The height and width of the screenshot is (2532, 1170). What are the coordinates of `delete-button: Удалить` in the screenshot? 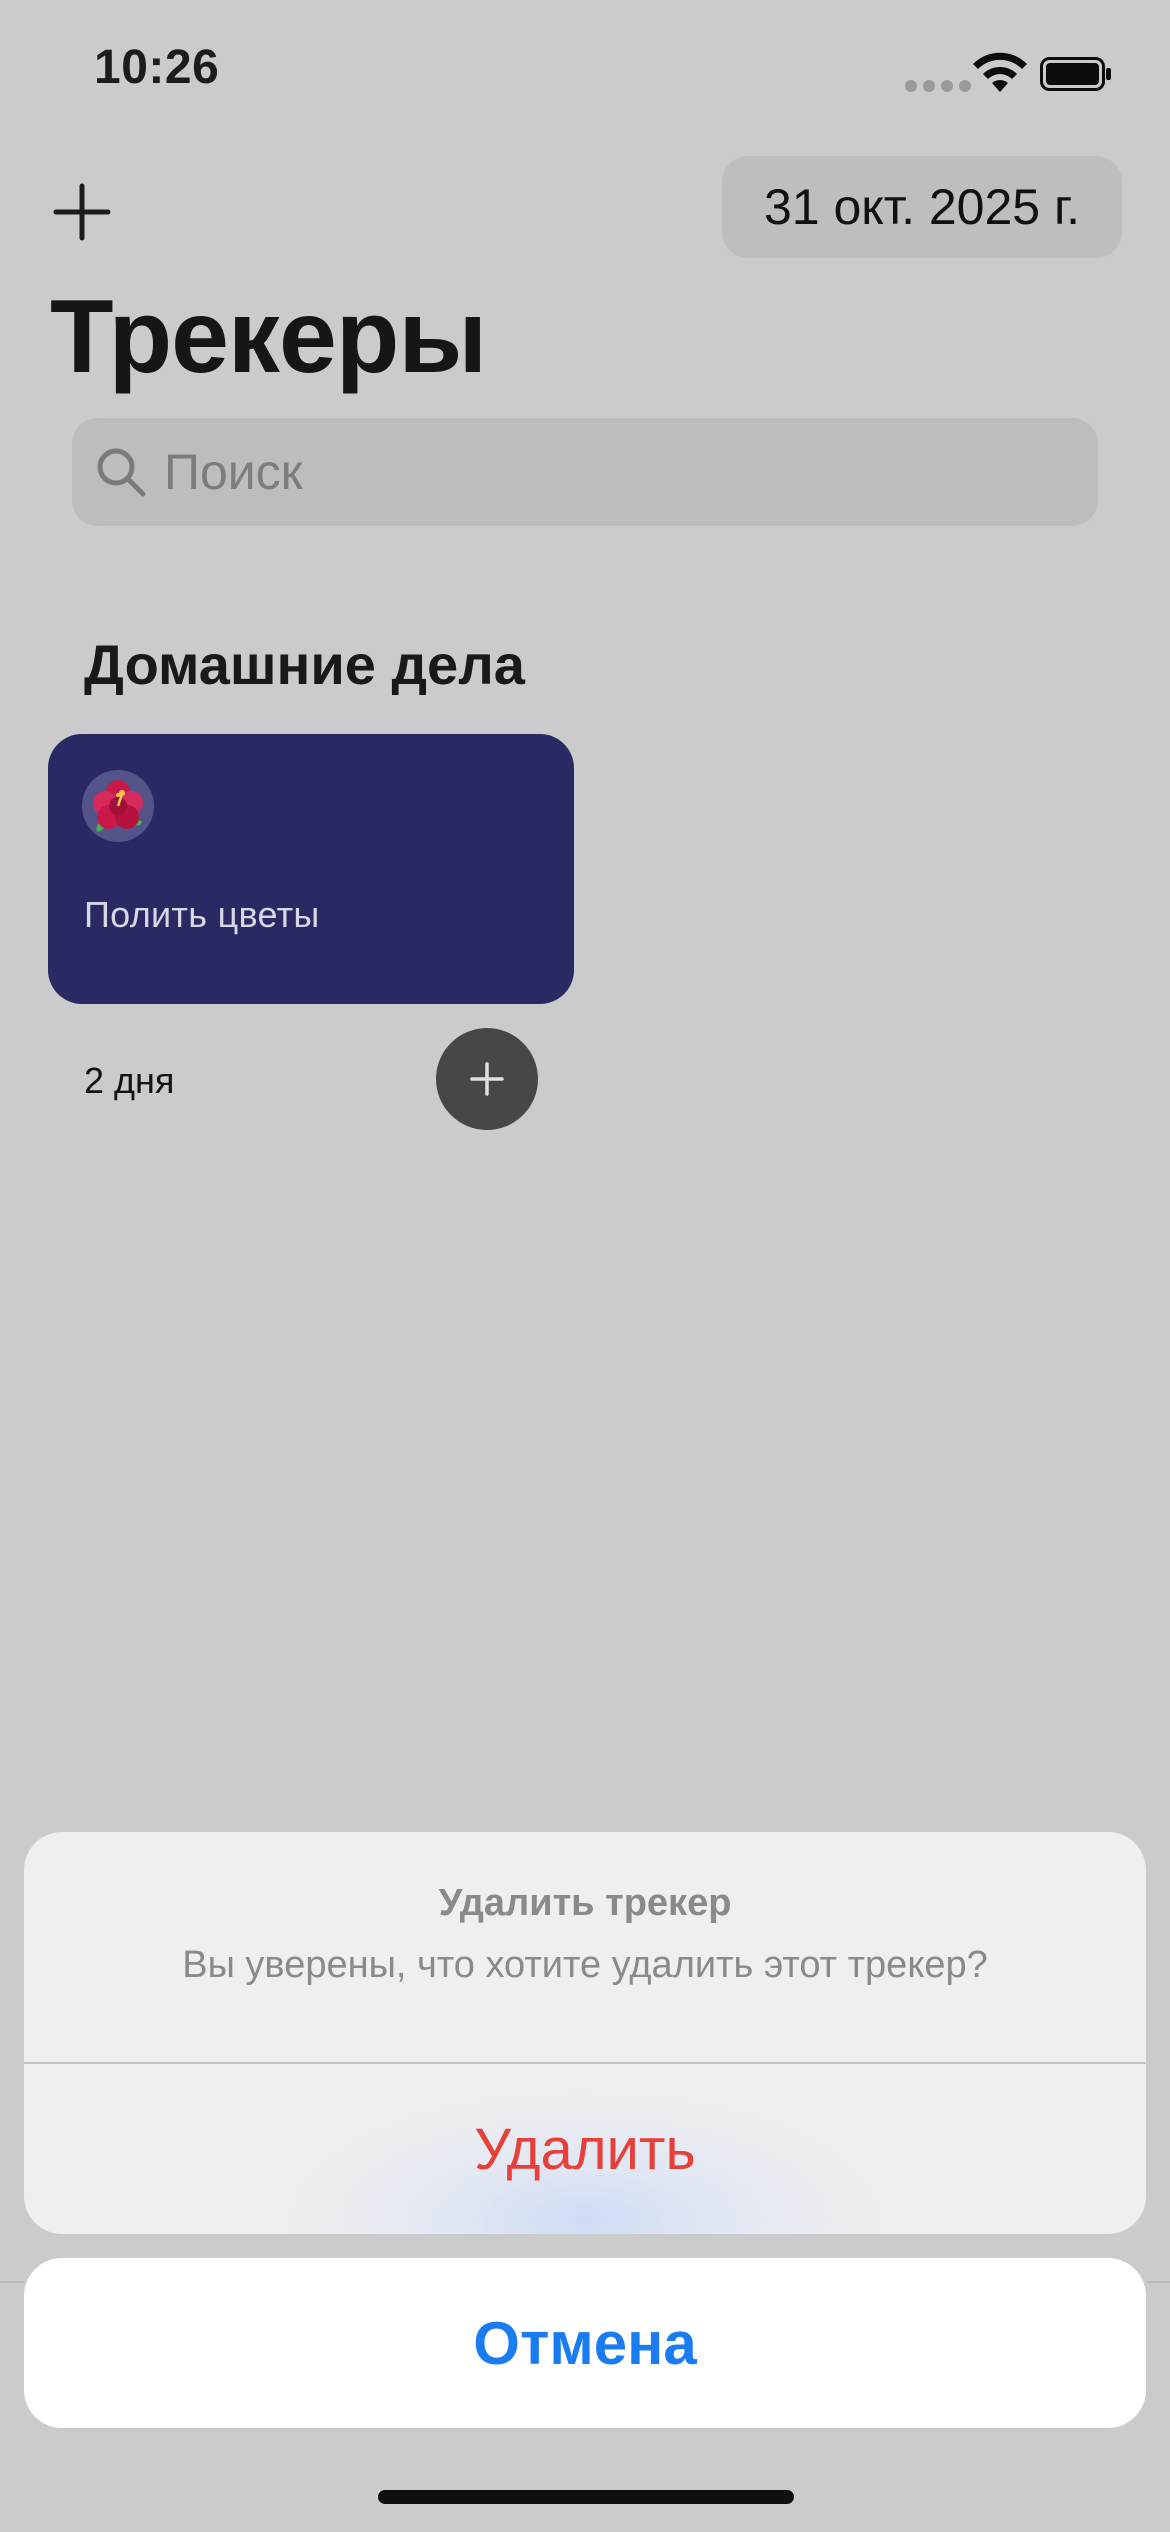 It's located at (585, 2149).